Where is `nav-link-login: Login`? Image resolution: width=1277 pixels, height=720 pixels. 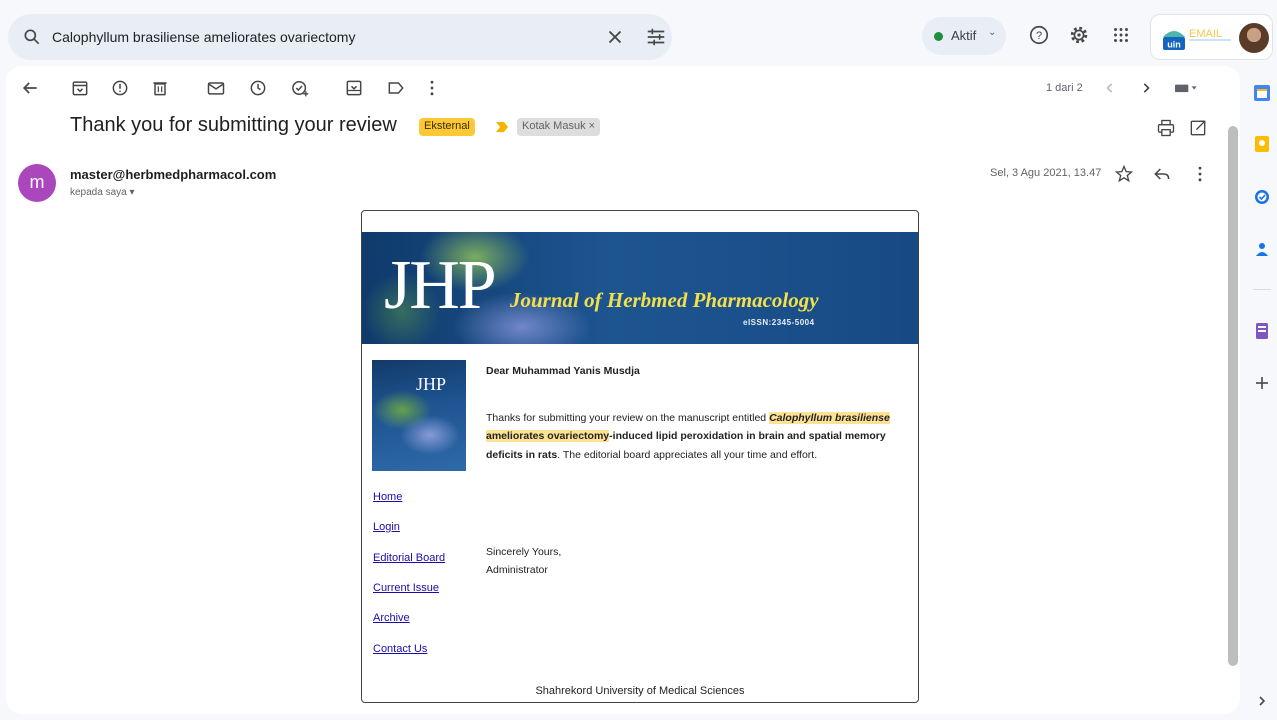
nav-link-login: Login is located at coordinates (386, 527).